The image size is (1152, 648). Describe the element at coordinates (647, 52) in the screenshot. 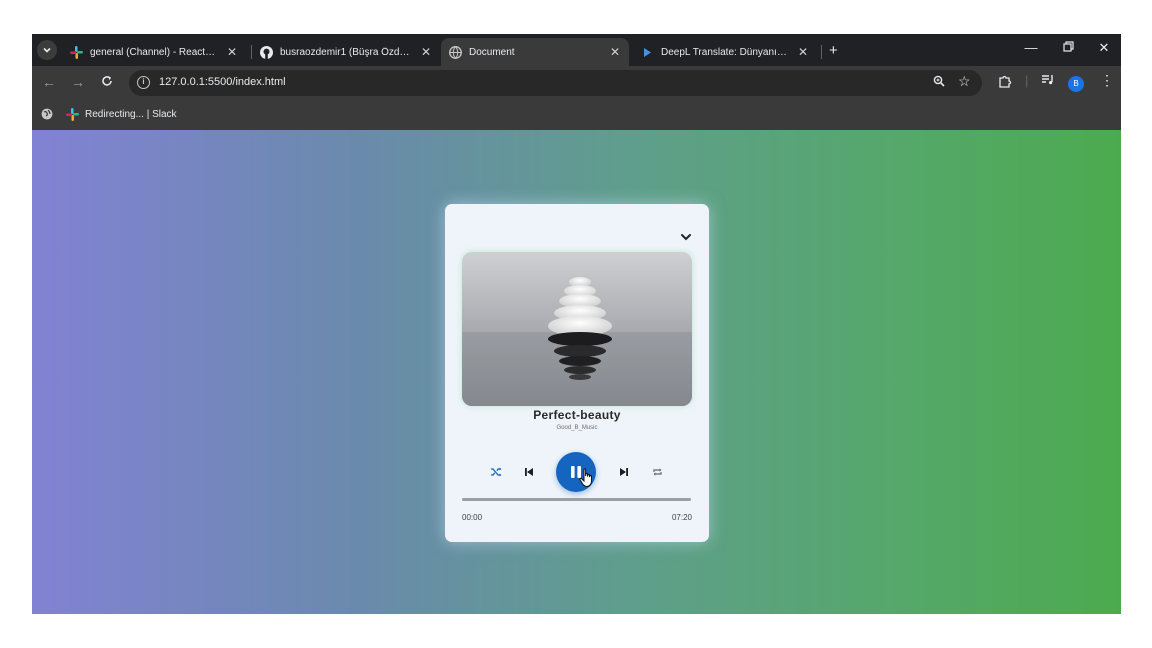

I see `deepl-icon` at that location.